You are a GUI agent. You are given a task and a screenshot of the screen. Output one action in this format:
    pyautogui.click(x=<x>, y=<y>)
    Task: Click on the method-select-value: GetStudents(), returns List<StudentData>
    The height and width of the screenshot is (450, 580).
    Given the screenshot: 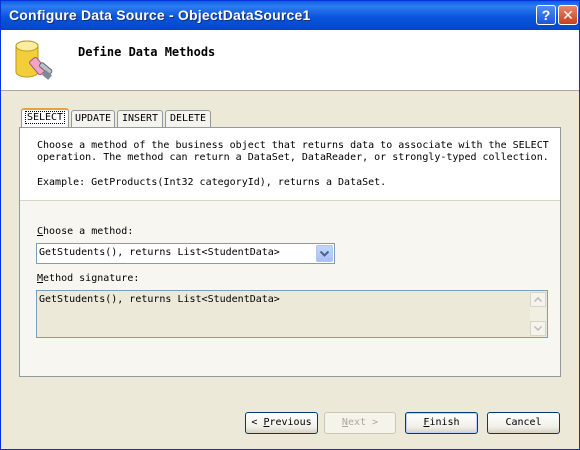 What is the action you would take?
    pyautogui.click(x=159, y=252)
    